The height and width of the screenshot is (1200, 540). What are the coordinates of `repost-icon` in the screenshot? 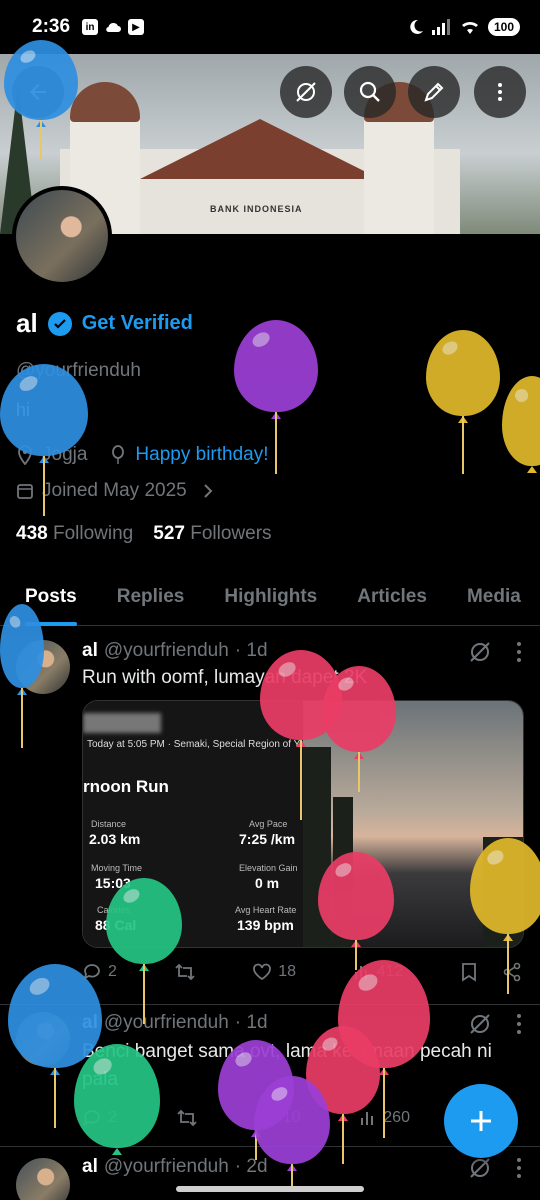 It's located at (187, 1118).